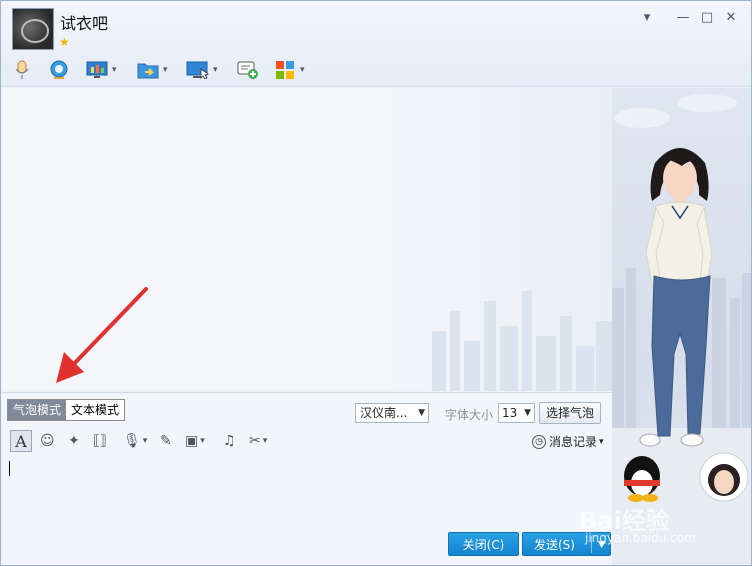 The height and width of the screenshot is (566, 752). Describe the element at coordinates (640, 538) in the screenshot. I see `baidu-watermark-url: jingyan.baidu.com` at that location.